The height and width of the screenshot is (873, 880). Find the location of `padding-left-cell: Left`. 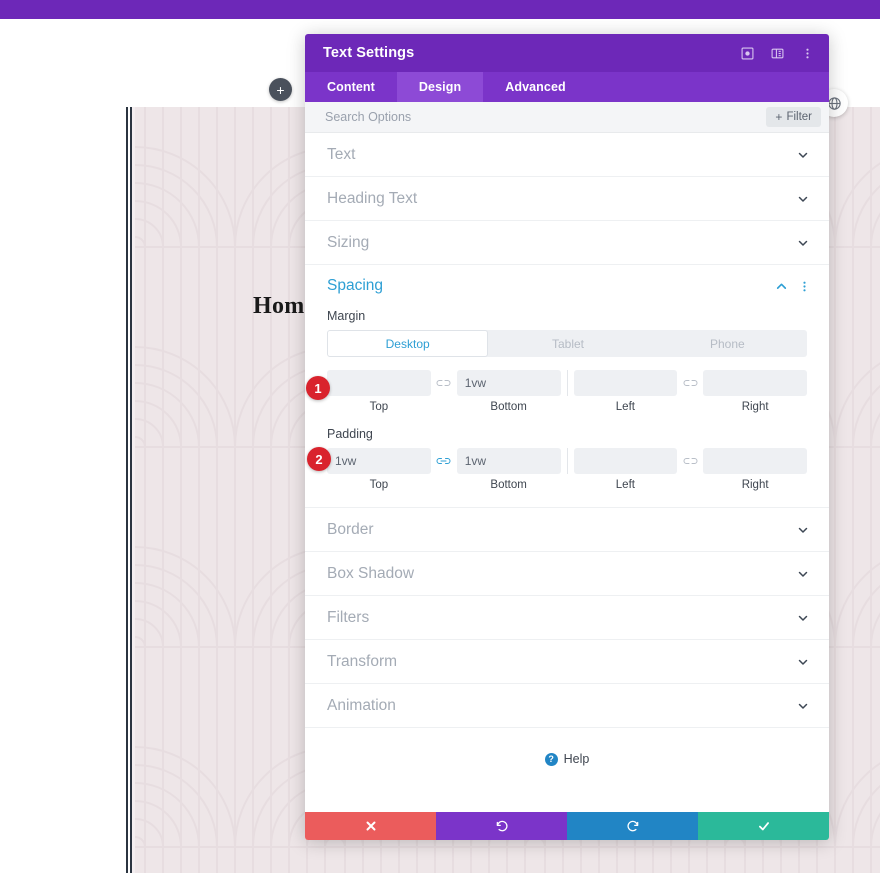

padding-left-cell: Left is located at coordinates (625, 469).